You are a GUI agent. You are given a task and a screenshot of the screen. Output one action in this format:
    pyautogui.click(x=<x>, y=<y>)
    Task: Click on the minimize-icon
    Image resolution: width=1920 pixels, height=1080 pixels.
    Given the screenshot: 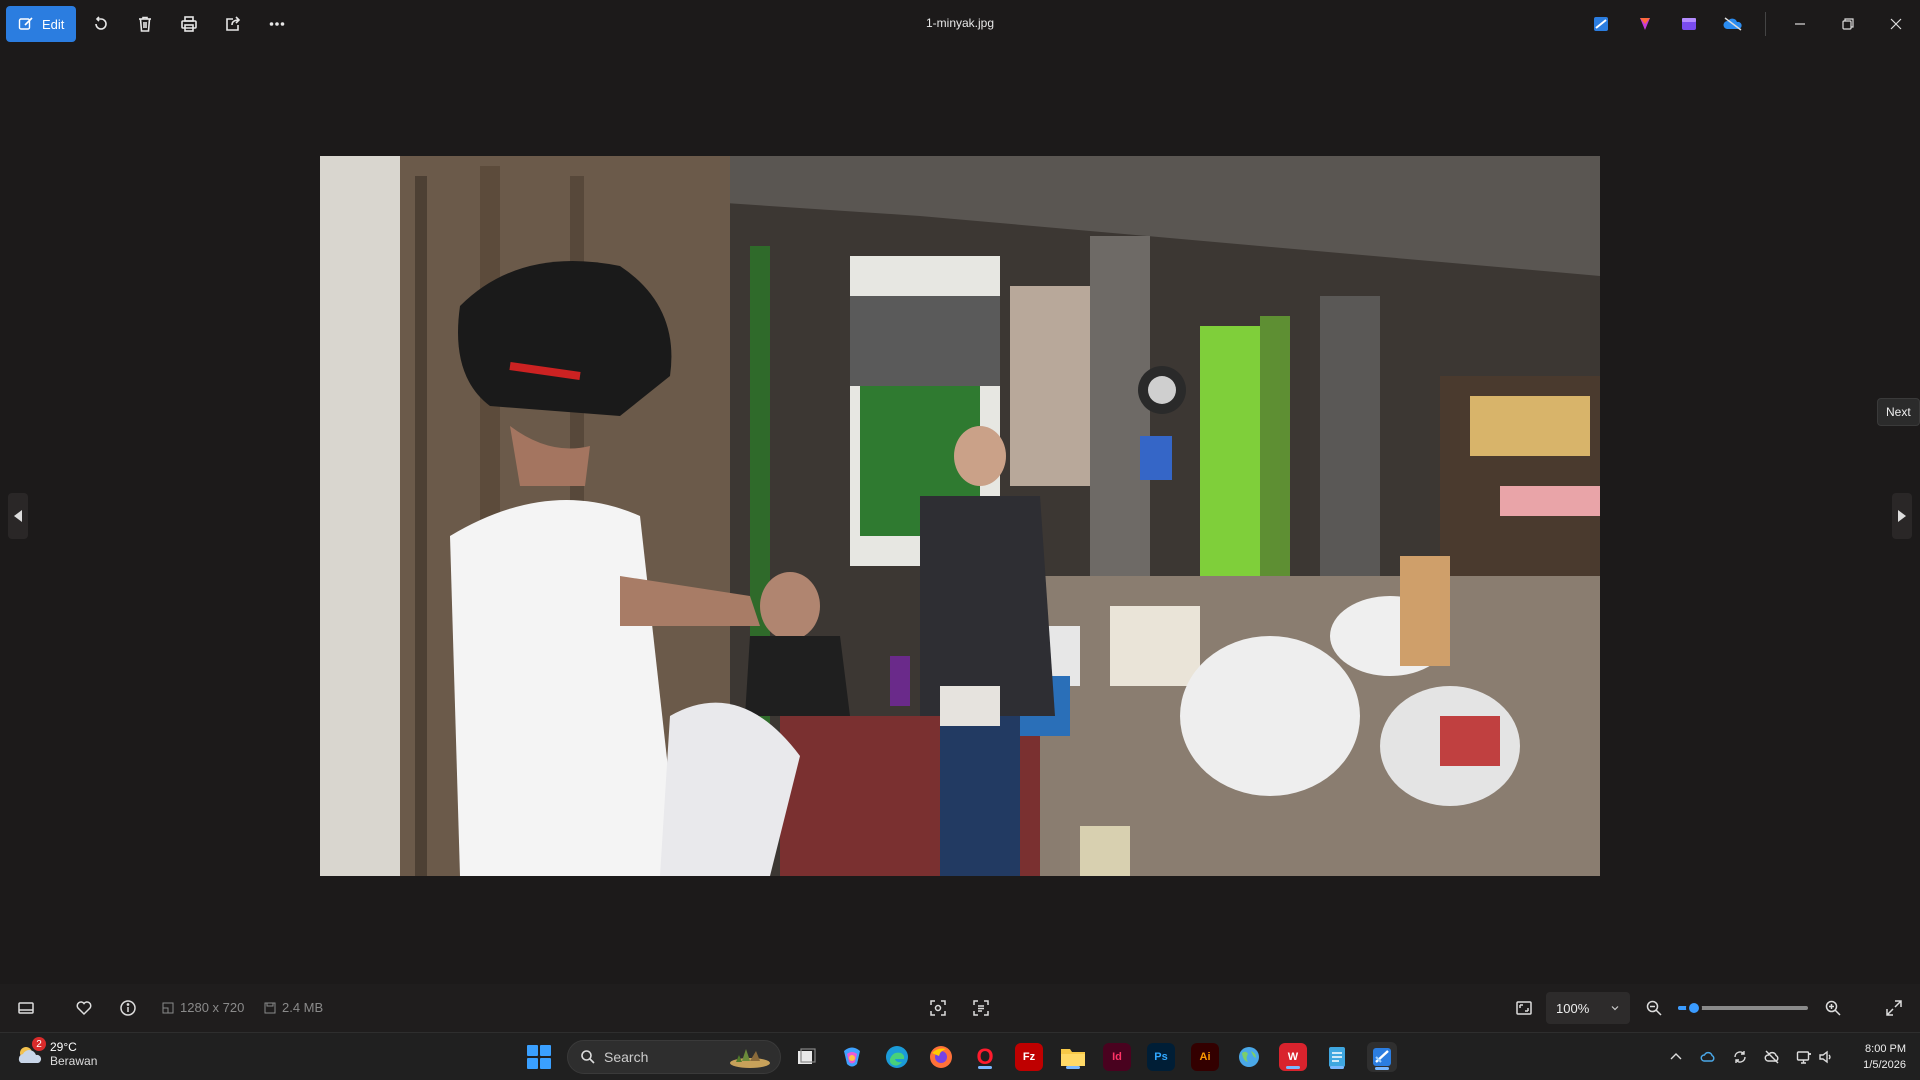 What is the action you would take?
    pyautogui.click(x=1800, y=24)
    